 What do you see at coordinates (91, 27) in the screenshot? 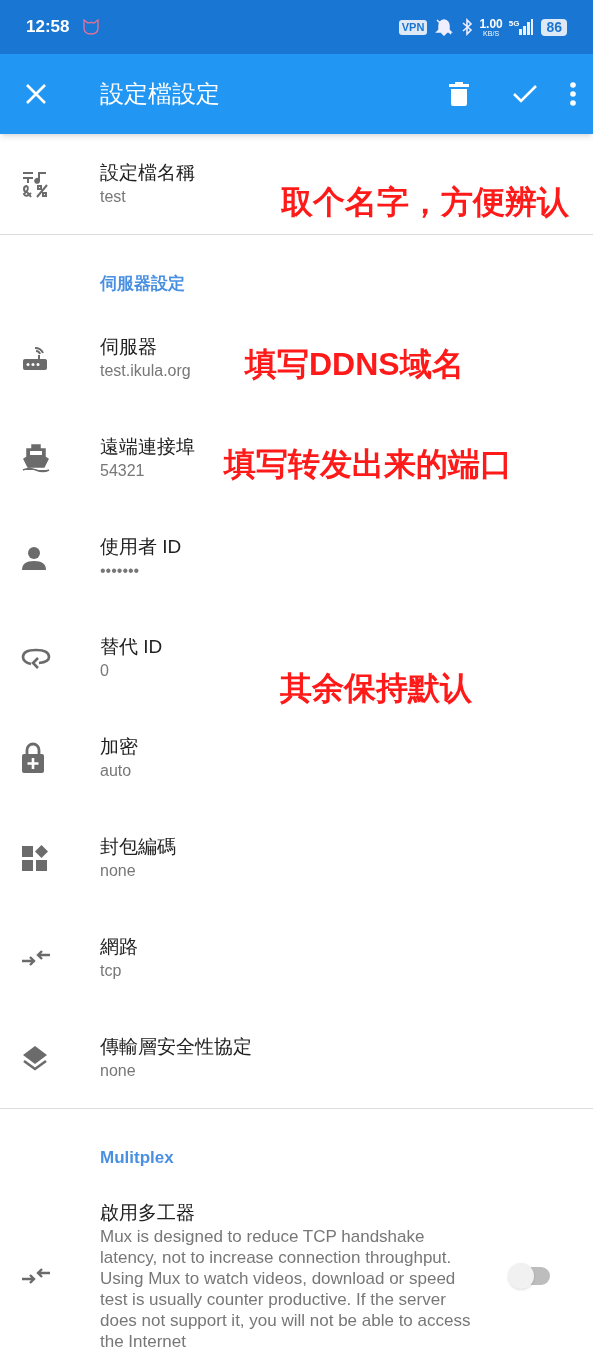
I see `cat-icon` at bounding box center [91, 27].